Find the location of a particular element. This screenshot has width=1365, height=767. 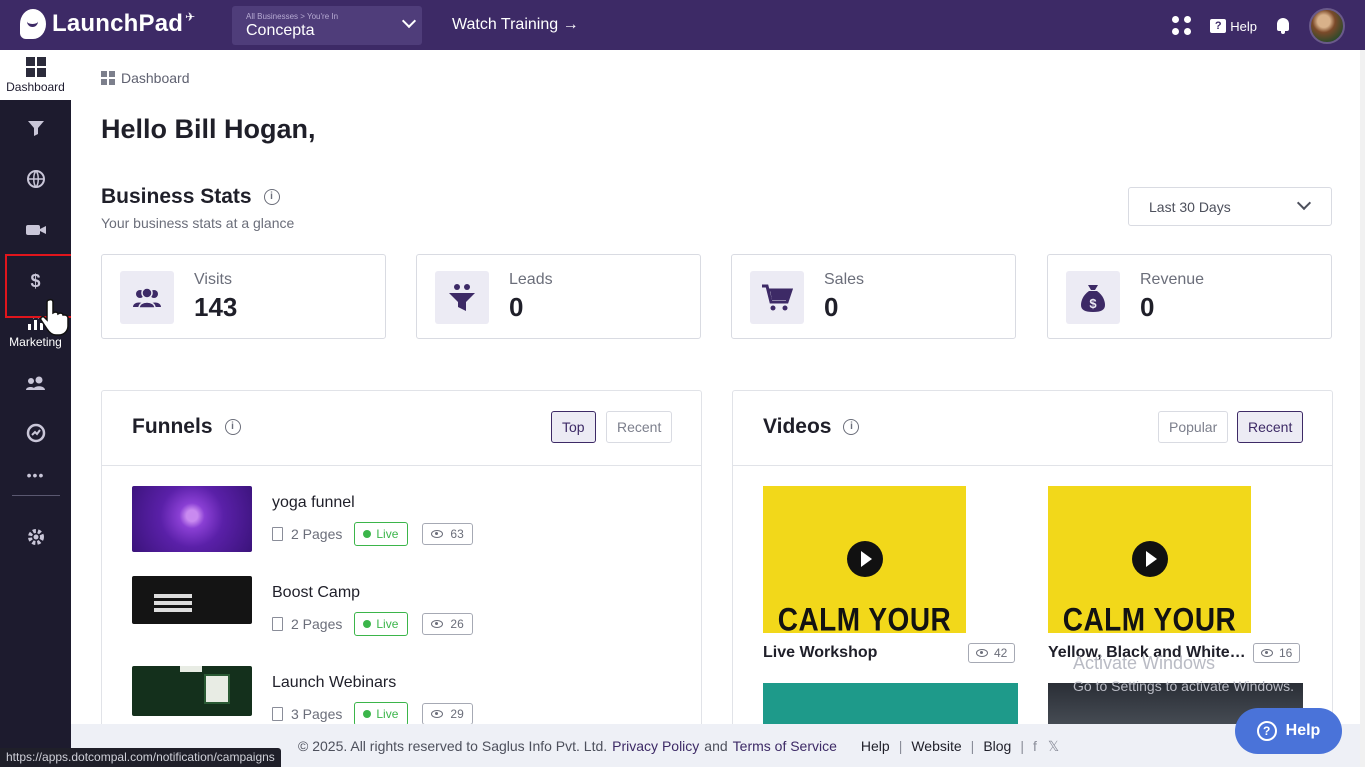

sidebar-item-settings is located at coordinates (35, 537).